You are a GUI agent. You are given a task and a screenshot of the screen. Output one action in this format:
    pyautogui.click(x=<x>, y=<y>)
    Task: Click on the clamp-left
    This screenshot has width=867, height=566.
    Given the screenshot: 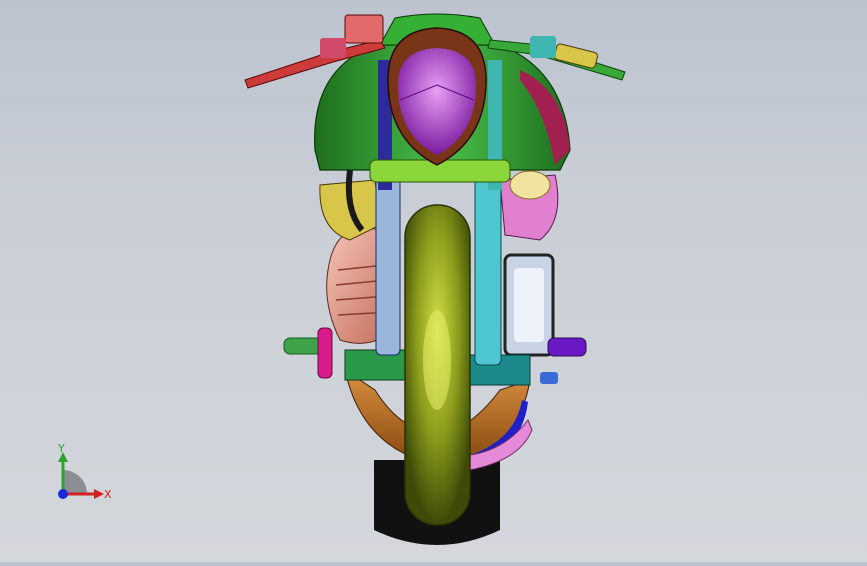 What is the action you would take?
    pyautogui.click(x=333, y=48)
    